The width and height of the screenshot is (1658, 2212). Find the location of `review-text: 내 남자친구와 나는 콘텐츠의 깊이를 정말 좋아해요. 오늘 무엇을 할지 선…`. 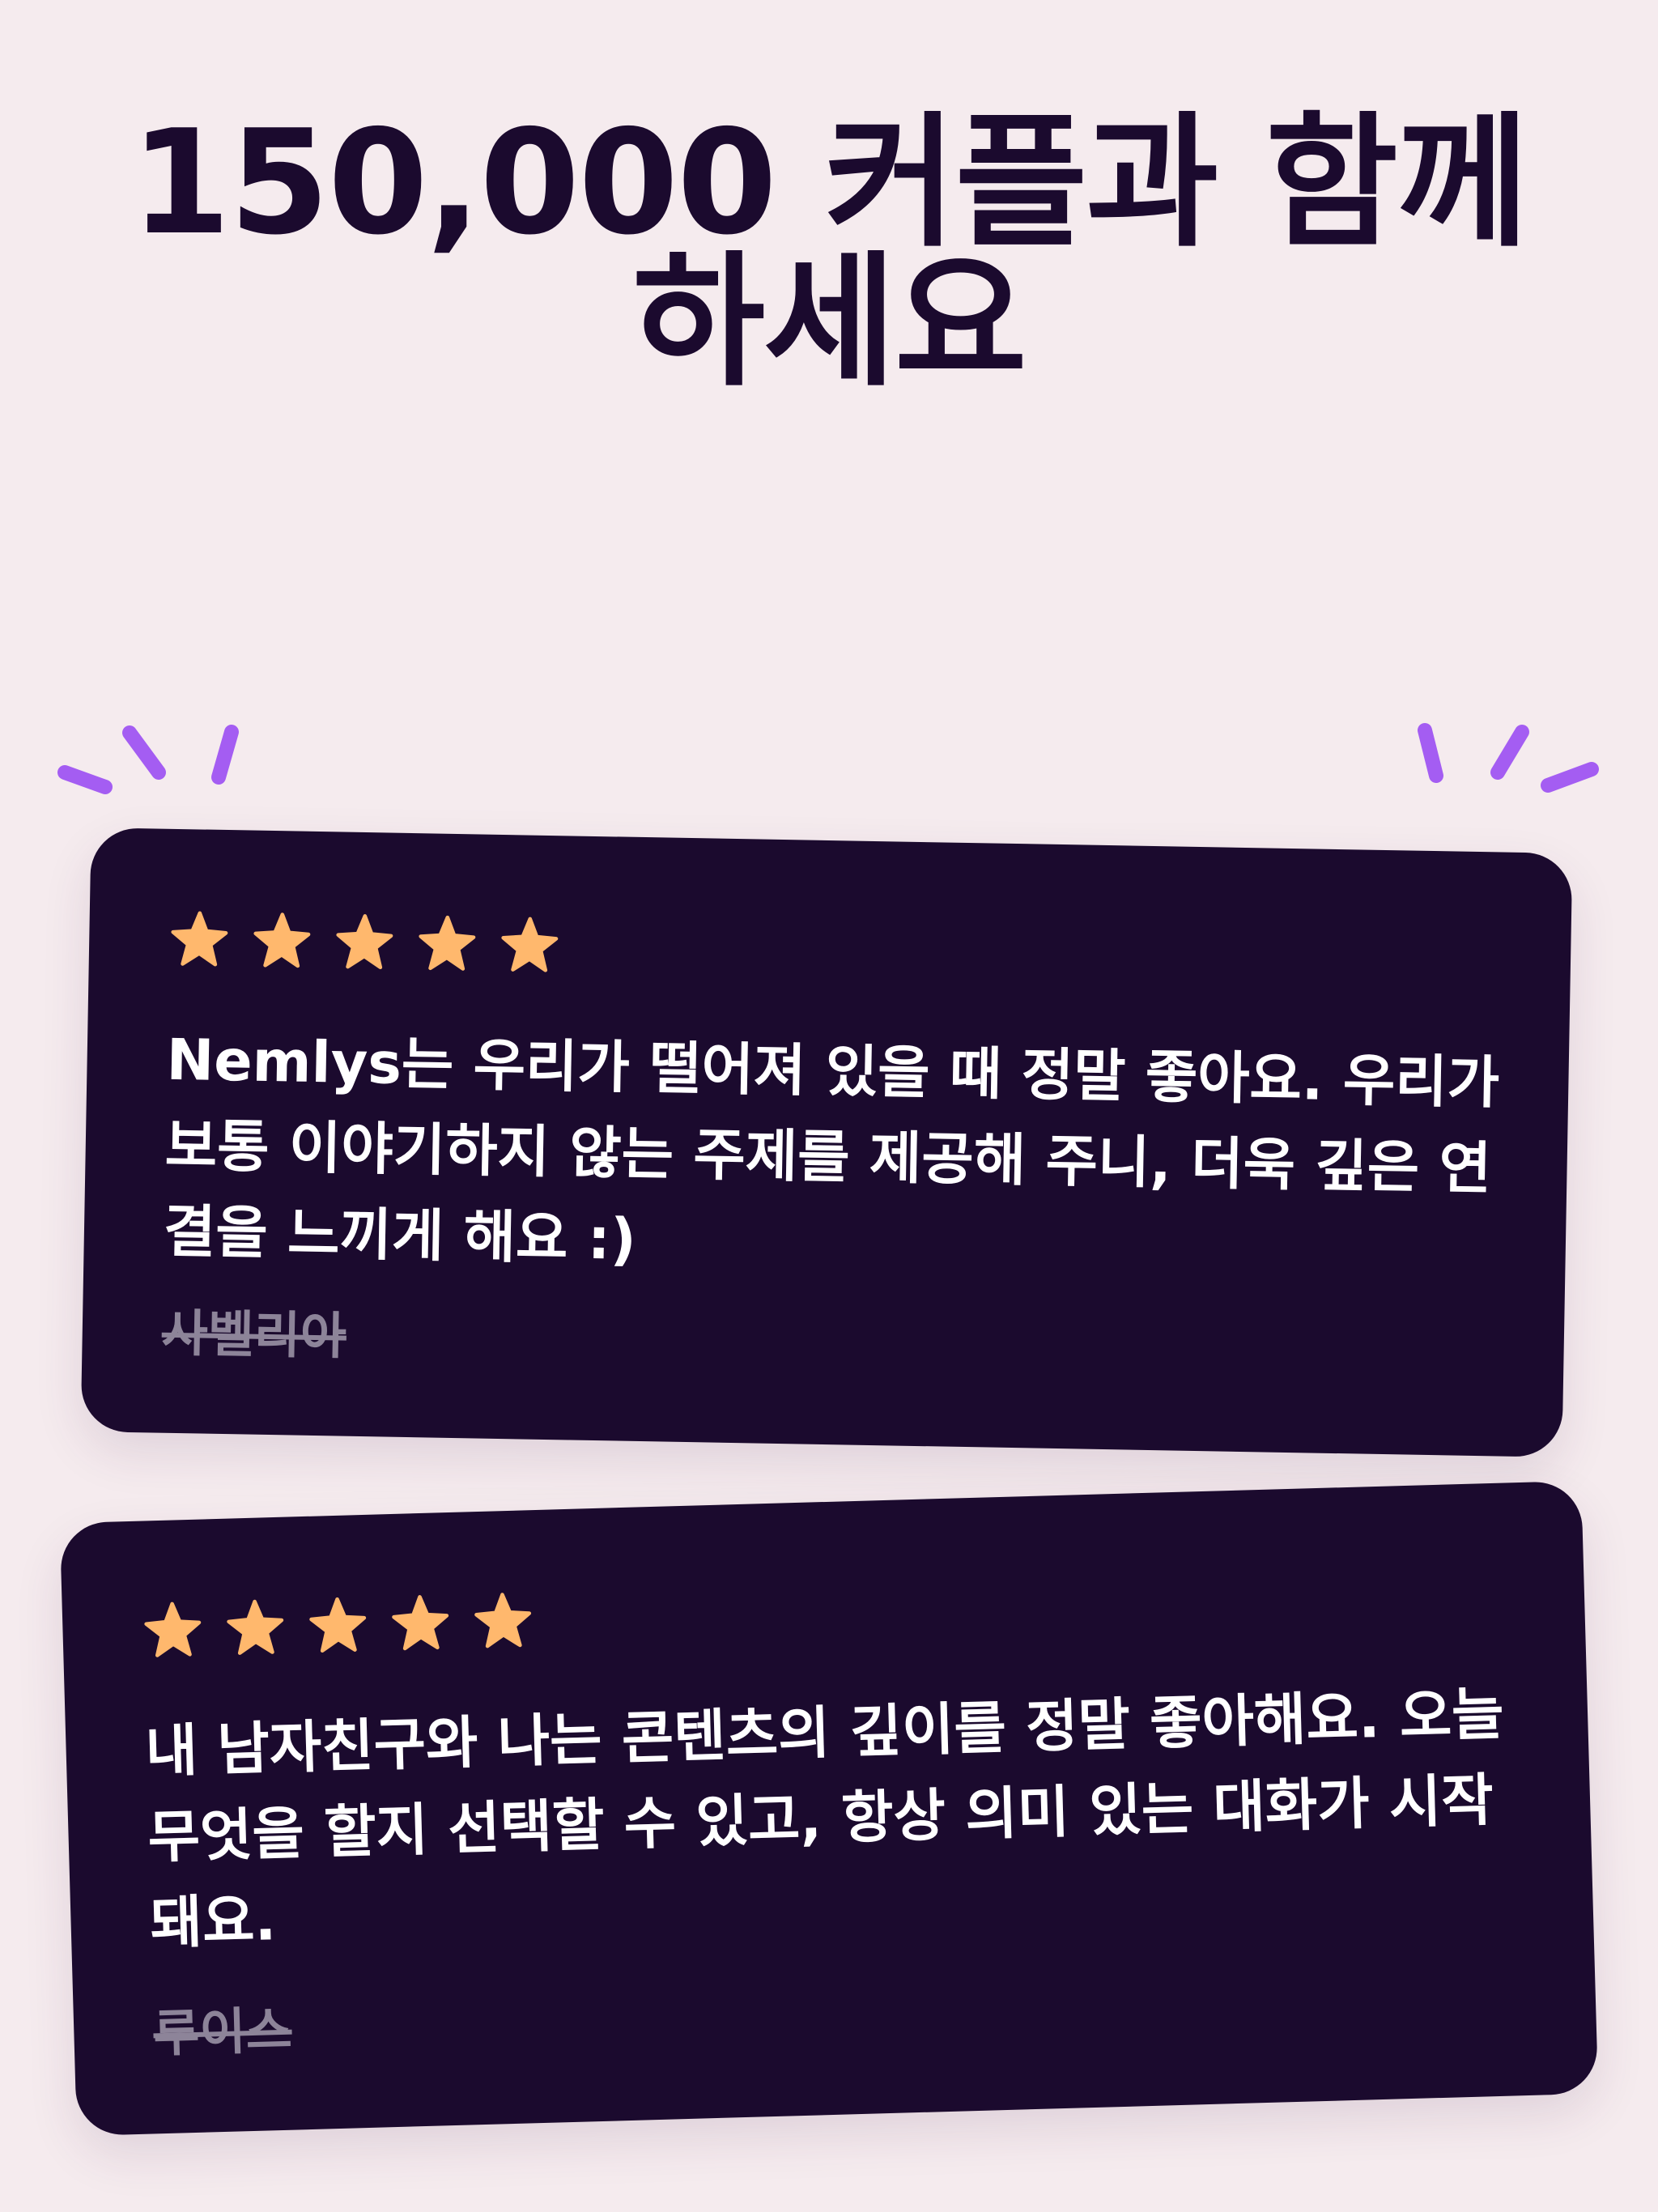

review-text: 내 남자친구와 나는 콘텐츠의 깊이를 정말 좋아해요. 오늘 무엇을 할지 선… is located at coordinates (824, 1819).